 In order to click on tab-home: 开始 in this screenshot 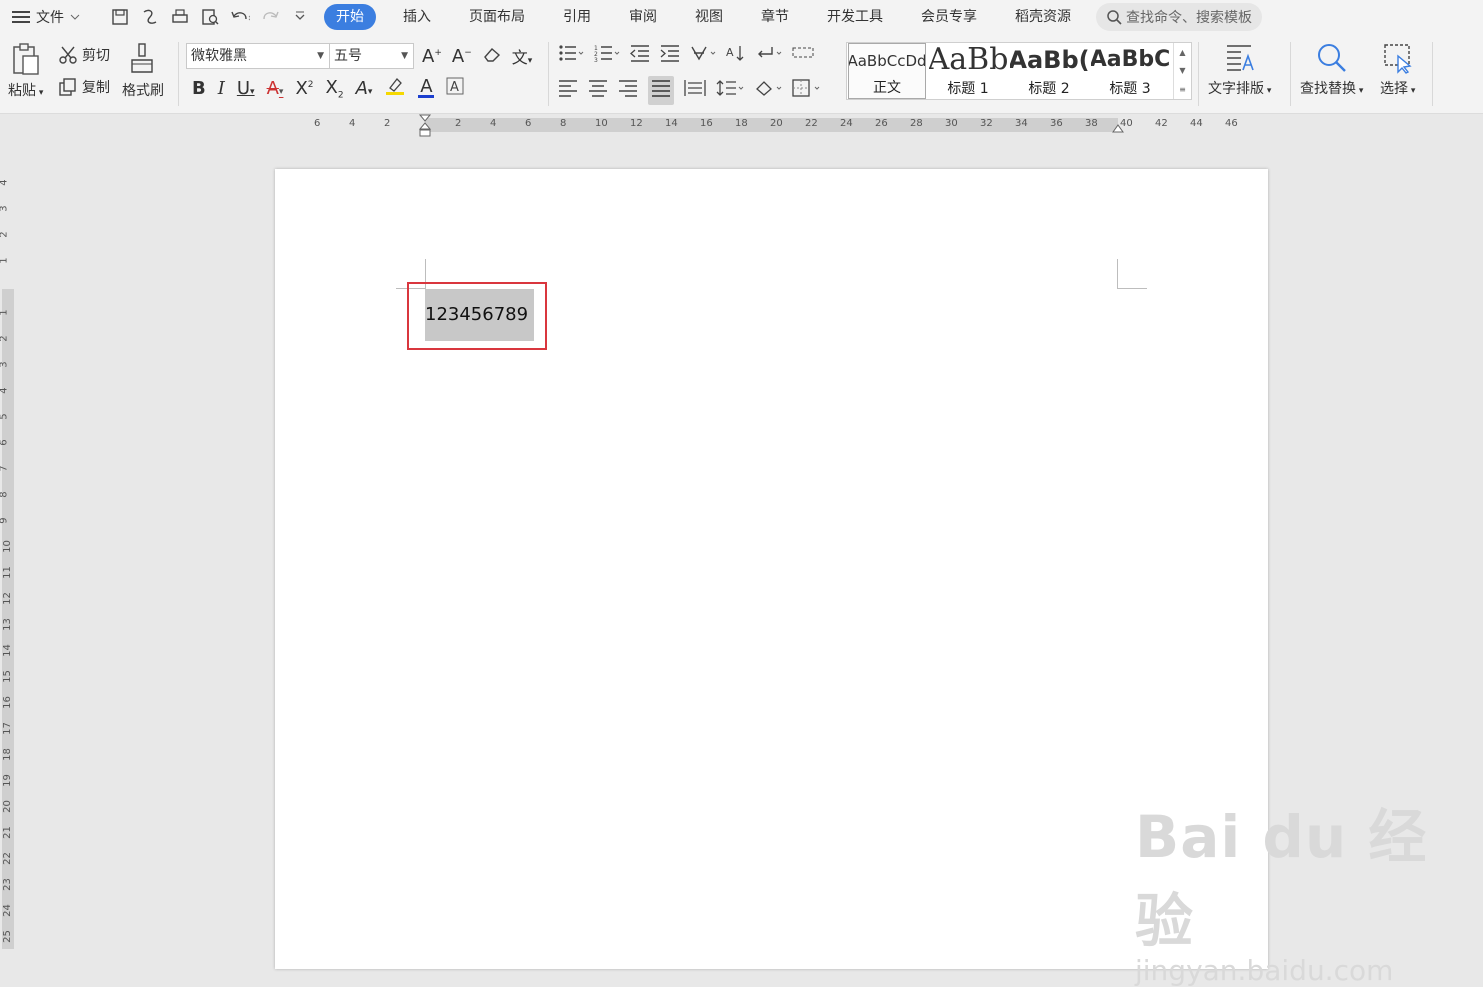, I will do `click(350, 17)`.